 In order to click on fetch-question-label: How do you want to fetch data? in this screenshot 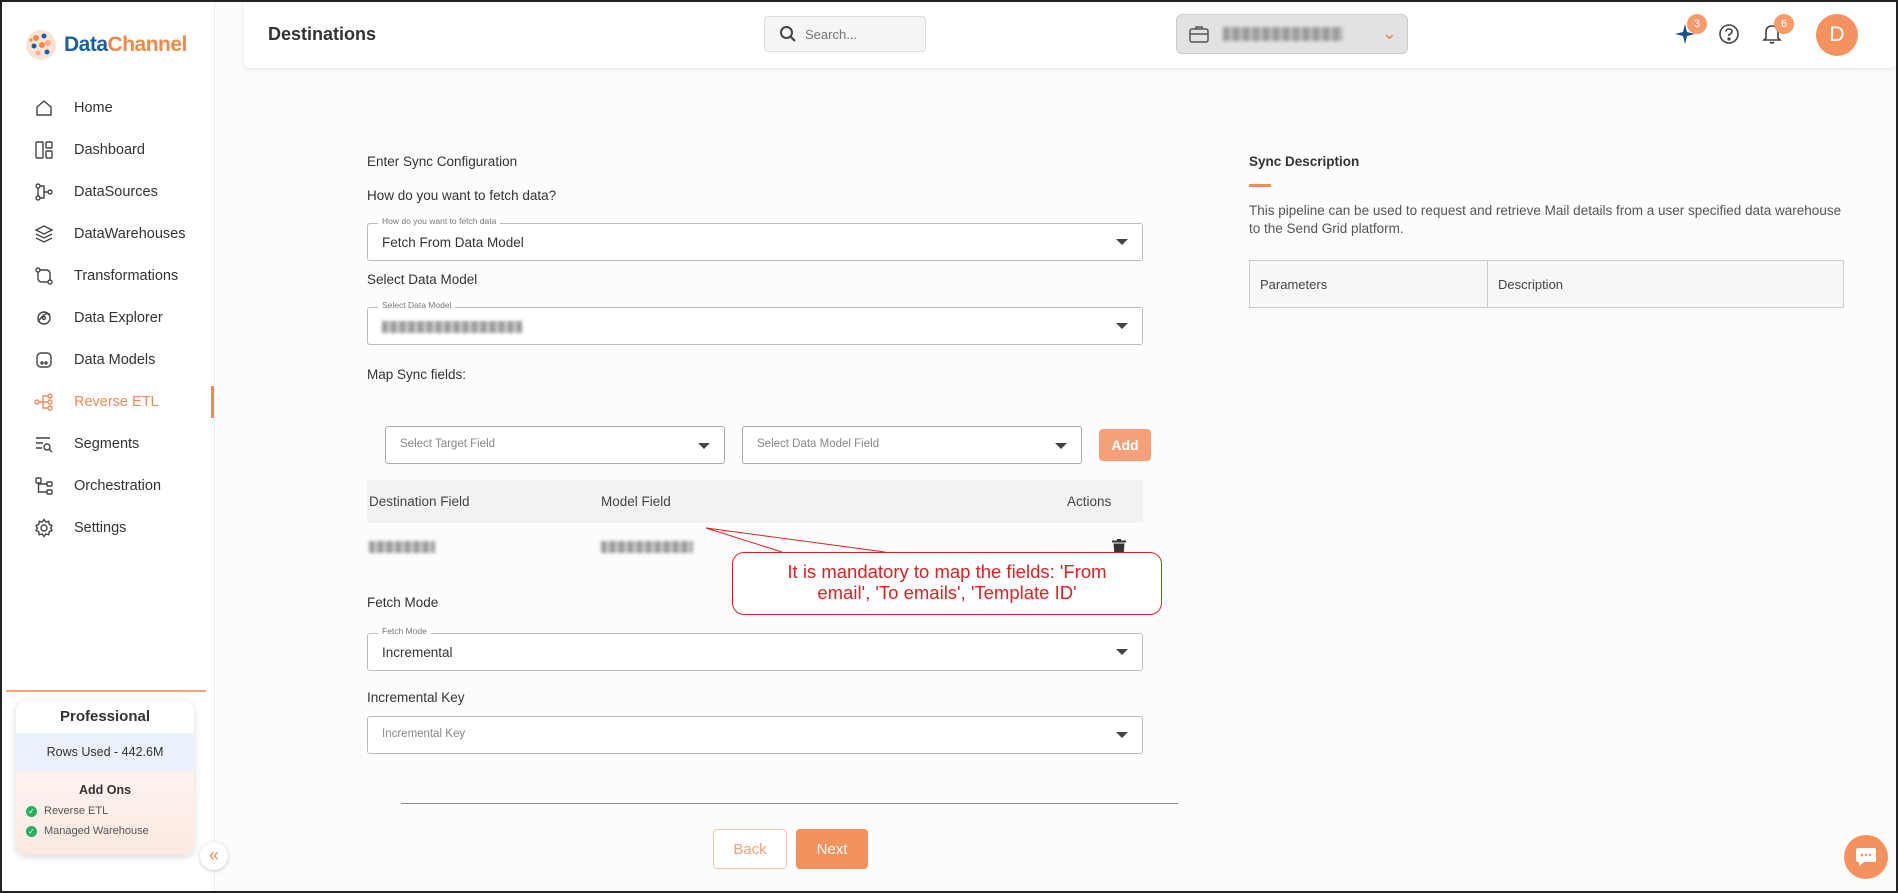, I will do `click(462, 195)`.